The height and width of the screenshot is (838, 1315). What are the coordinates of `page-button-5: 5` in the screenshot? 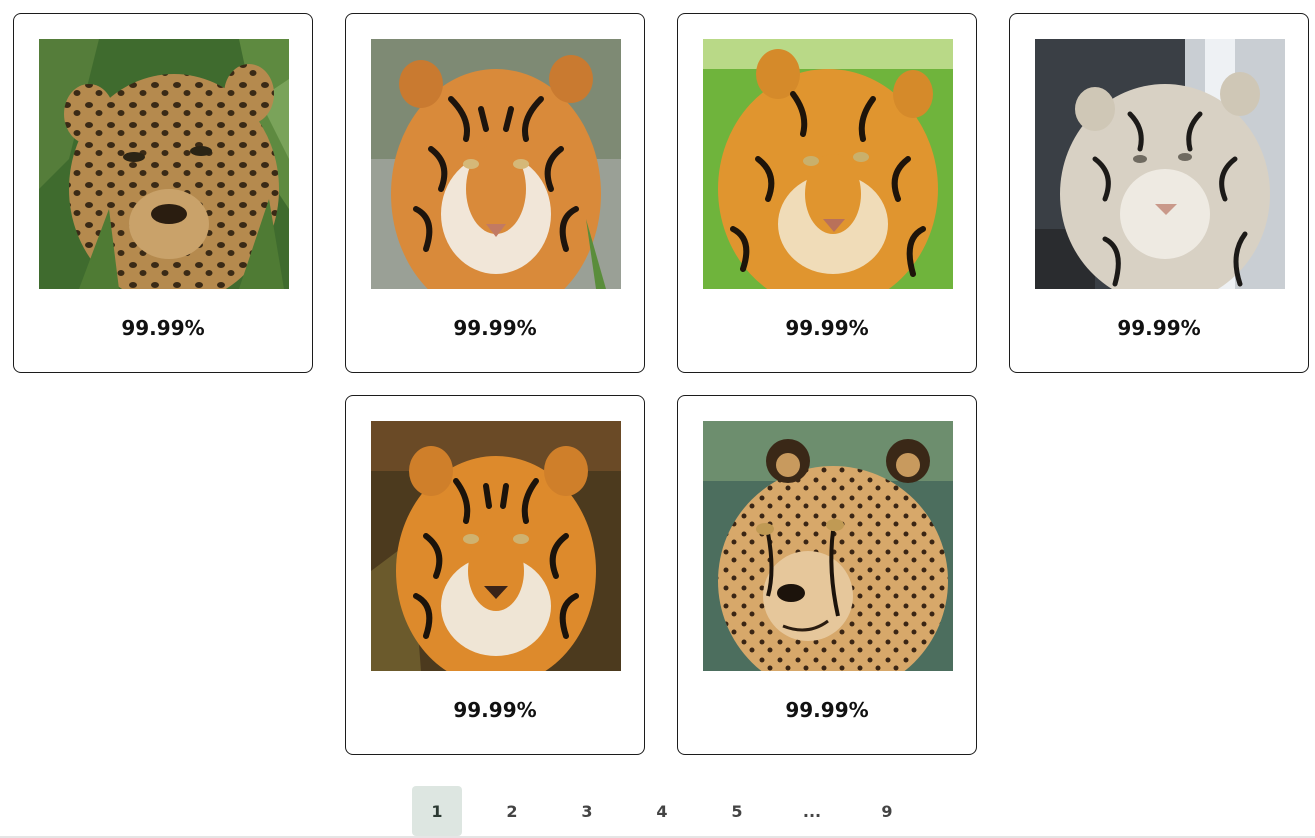 It's located at (737, 811).